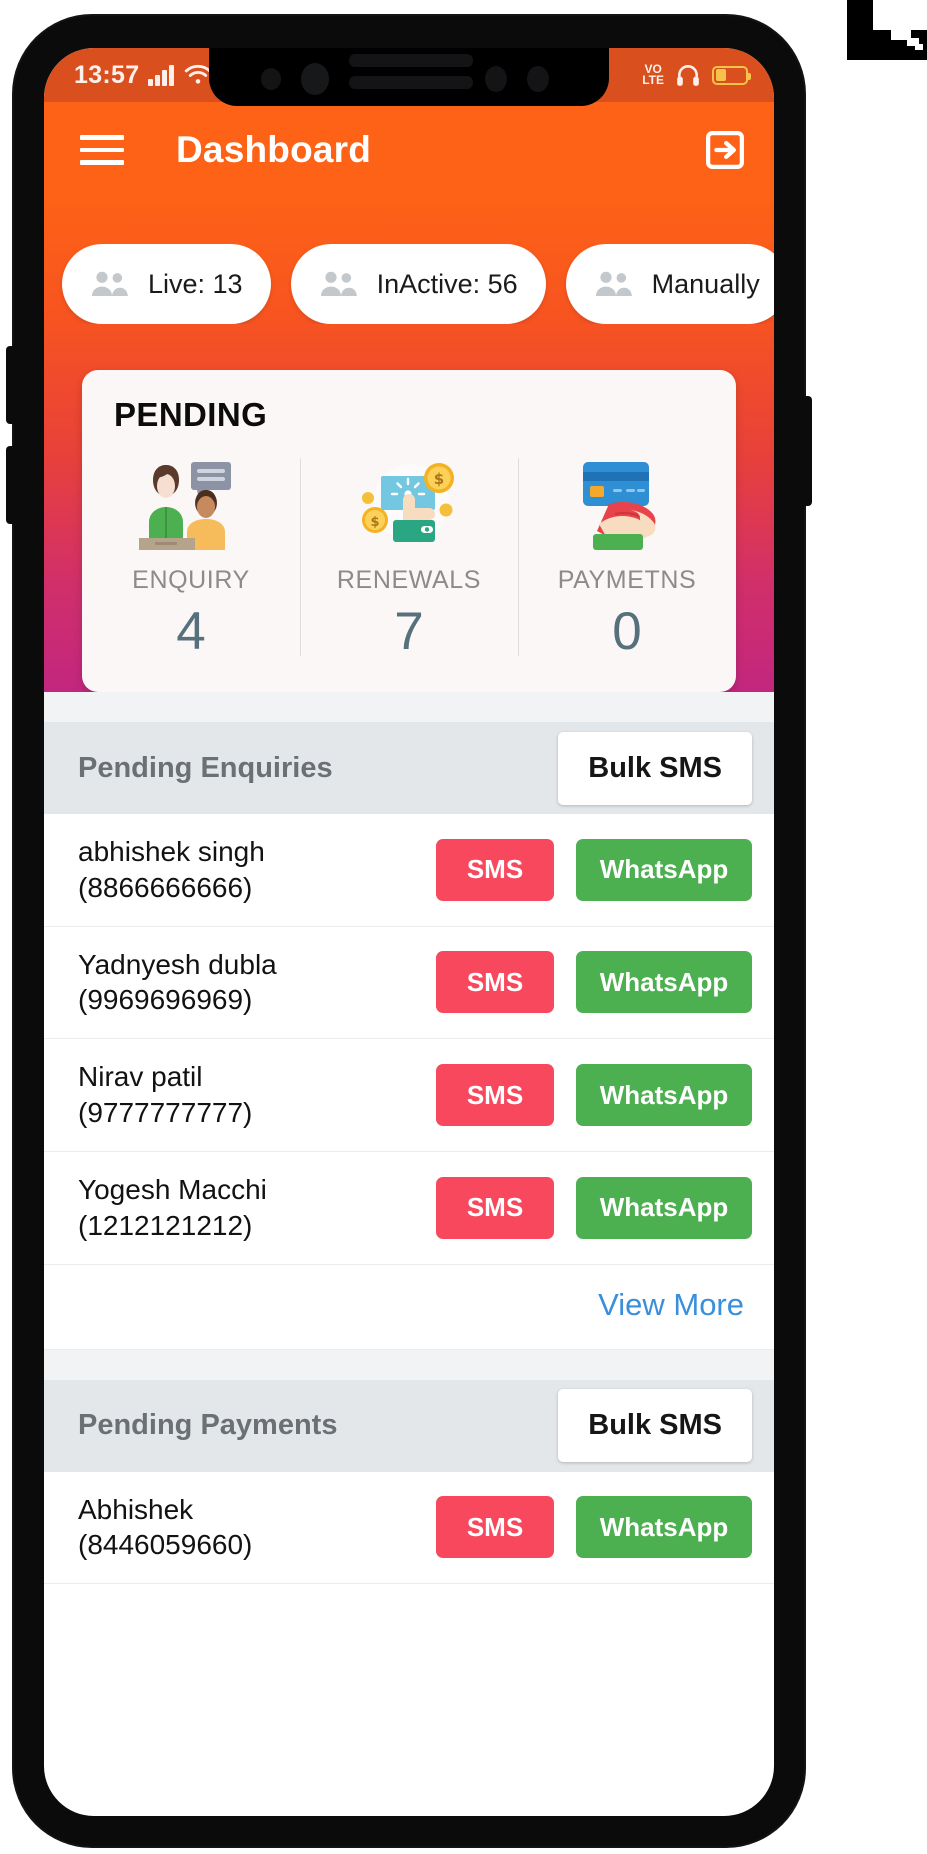  What do you see at coordinates (627, 580) in the screenshot?
I see `pending-column-label: PAYMETNS` at bounding box center [627, 580].